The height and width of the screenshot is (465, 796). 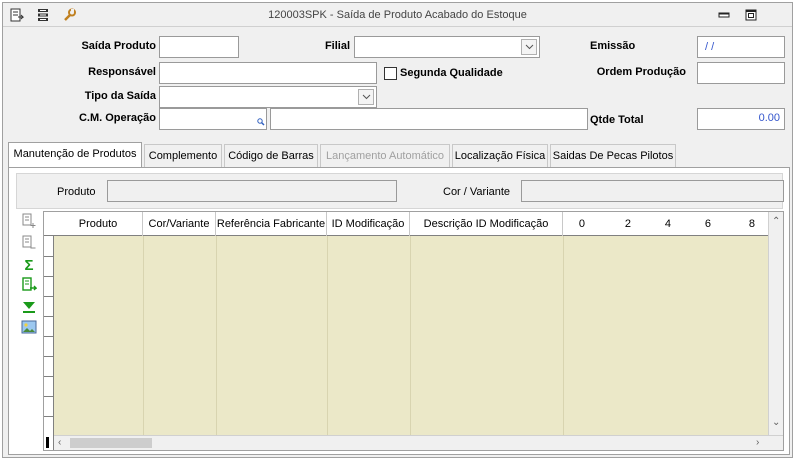 I want to click on produto-filter-label: Produto, so click(x=76, y=192).